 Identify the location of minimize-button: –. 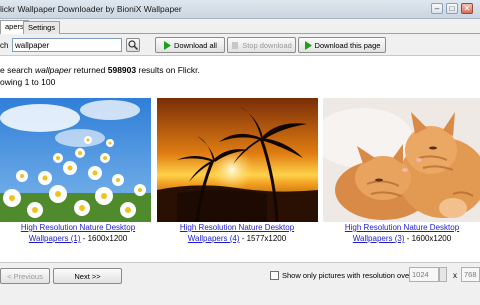
(437, 8).